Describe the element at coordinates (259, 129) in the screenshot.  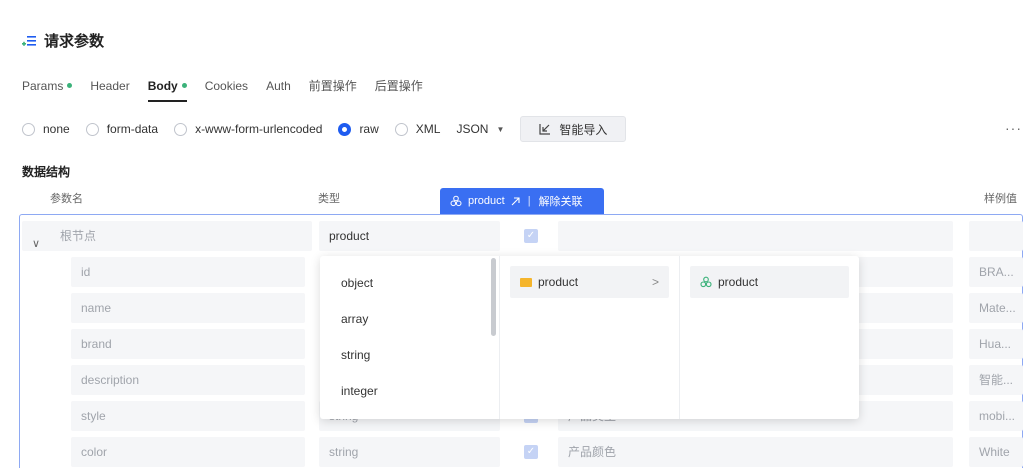
I see `radio-label: x-www-form-urlencoded` at that location.